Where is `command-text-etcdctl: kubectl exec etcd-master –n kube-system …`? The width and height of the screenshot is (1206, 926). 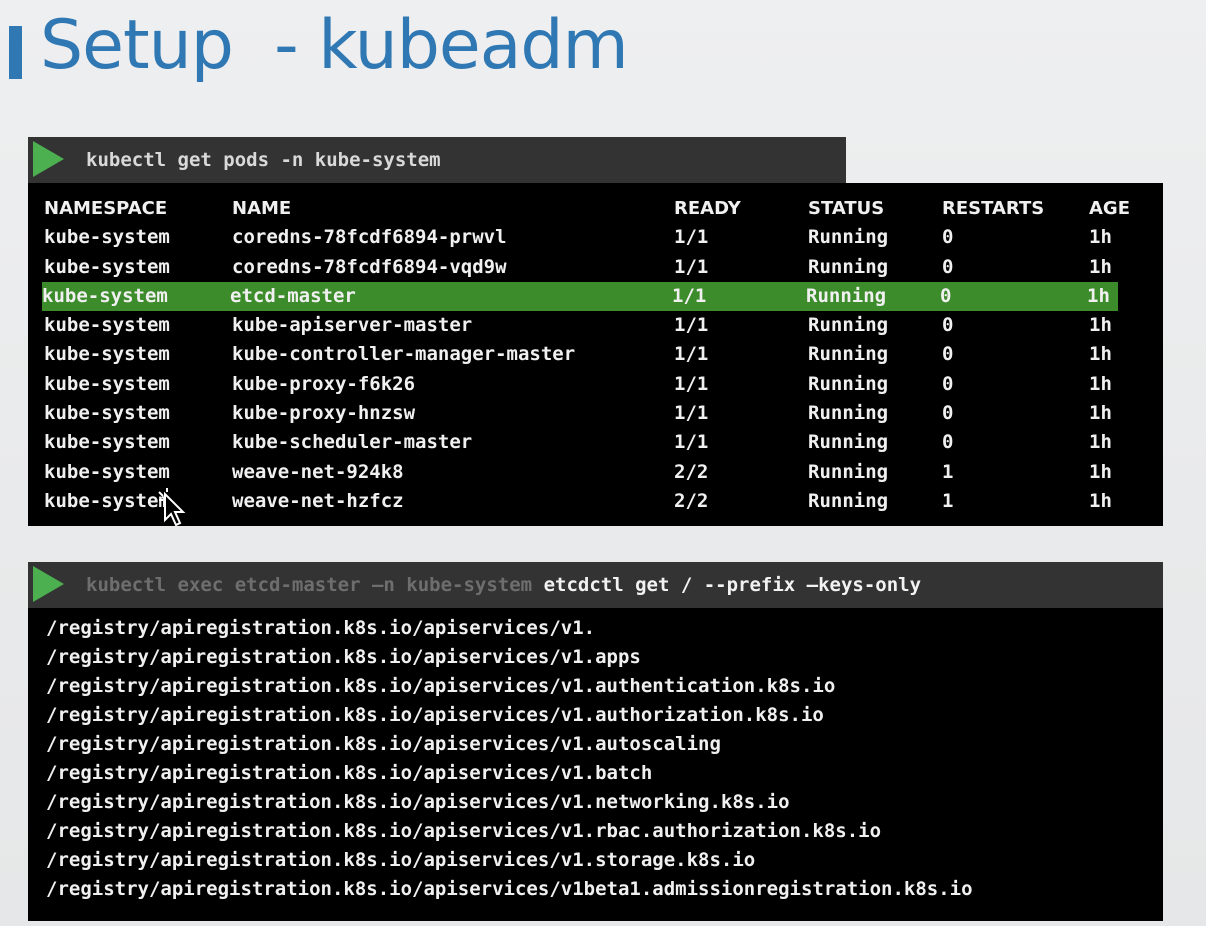
command-text-etcdctl: kubectl exec etcd-master –n kube-system … is located at coordinates (503, 585).